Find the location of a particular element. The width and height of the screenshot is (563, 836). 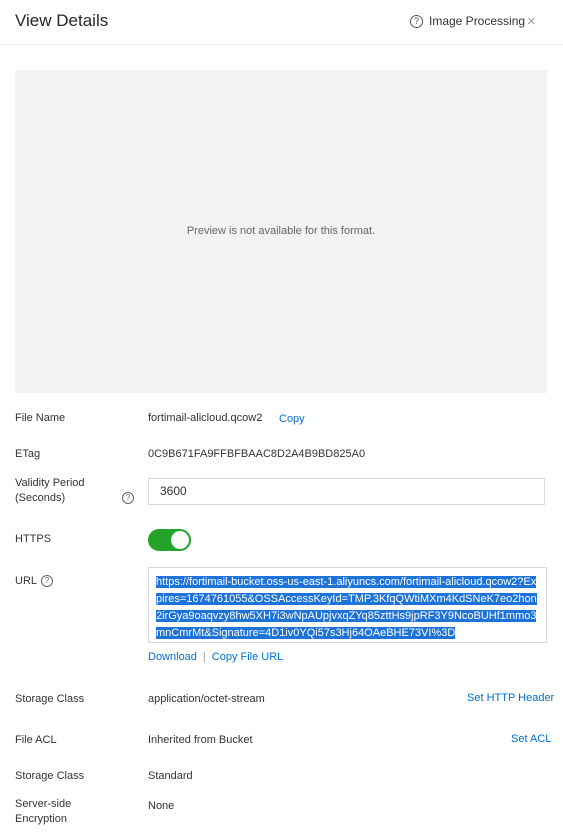

encryption-label-line2: Encryption is located at coordinates (41, 819).